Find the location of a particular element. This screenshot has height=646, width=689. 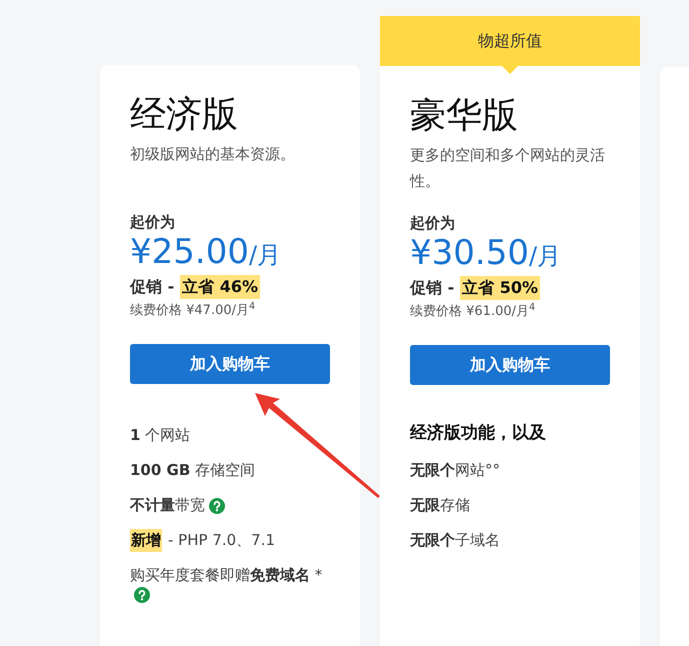

feature-text: 不计量带宽 is located at coordinates (167, 505).